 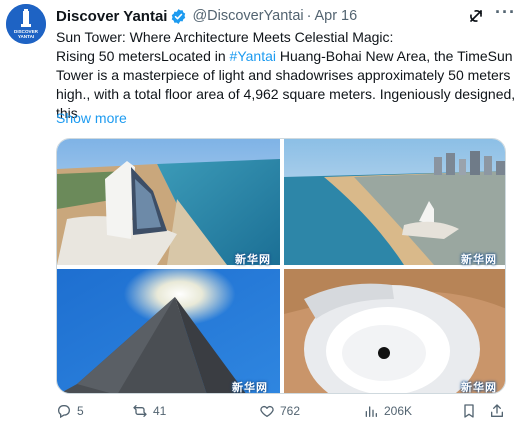 I want to click on show-more-link: Show more, so click(x=91, y=118).